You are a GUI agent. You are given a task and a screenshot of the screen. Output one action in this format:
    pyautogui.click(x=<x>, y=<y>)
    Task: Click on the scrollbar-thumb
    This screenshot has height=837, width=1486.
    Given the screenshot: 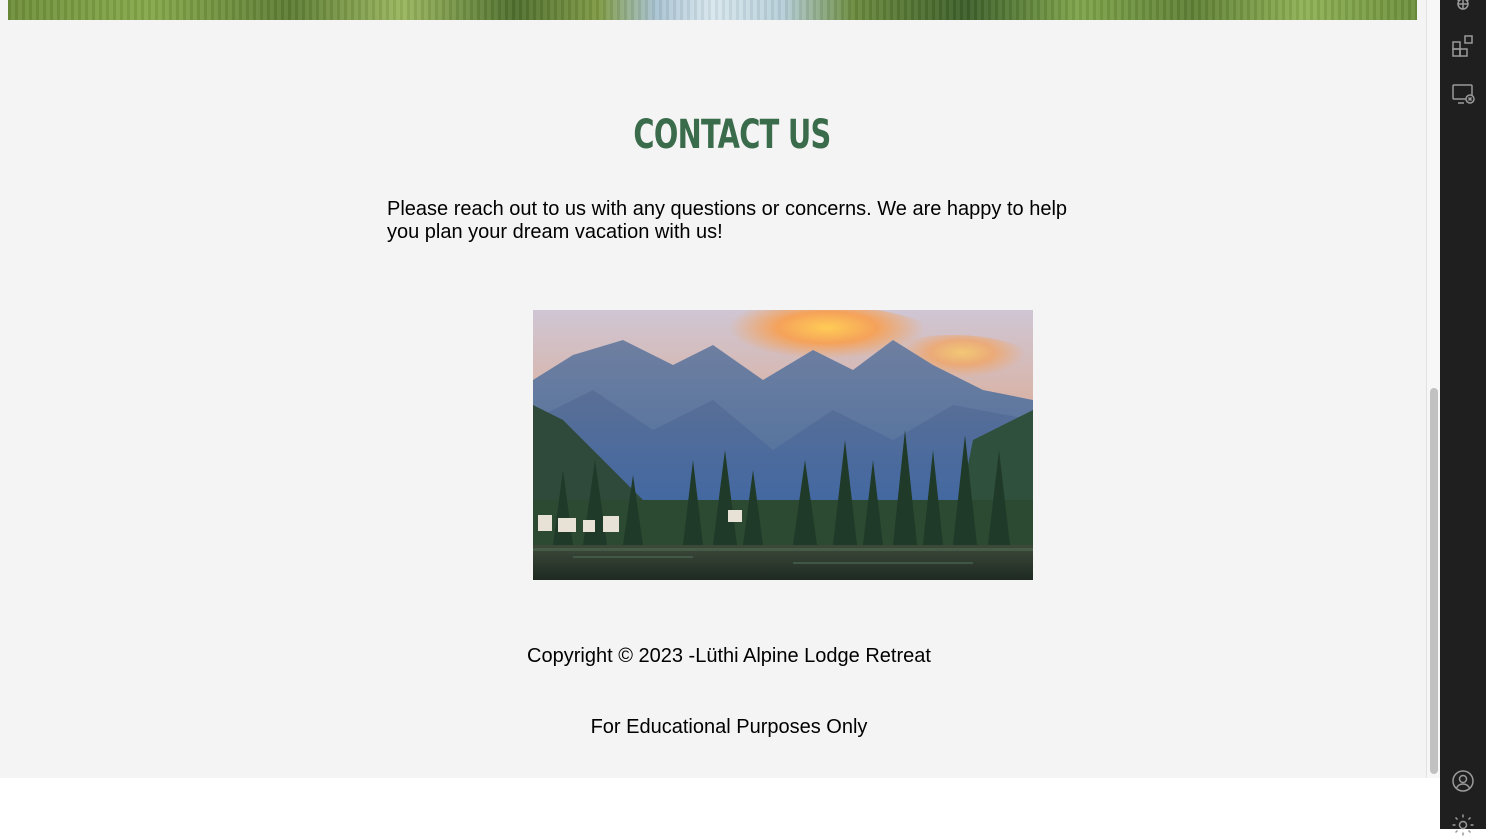 What is the action you would take?
    pyautogui.click(x=1434, y=581)
    